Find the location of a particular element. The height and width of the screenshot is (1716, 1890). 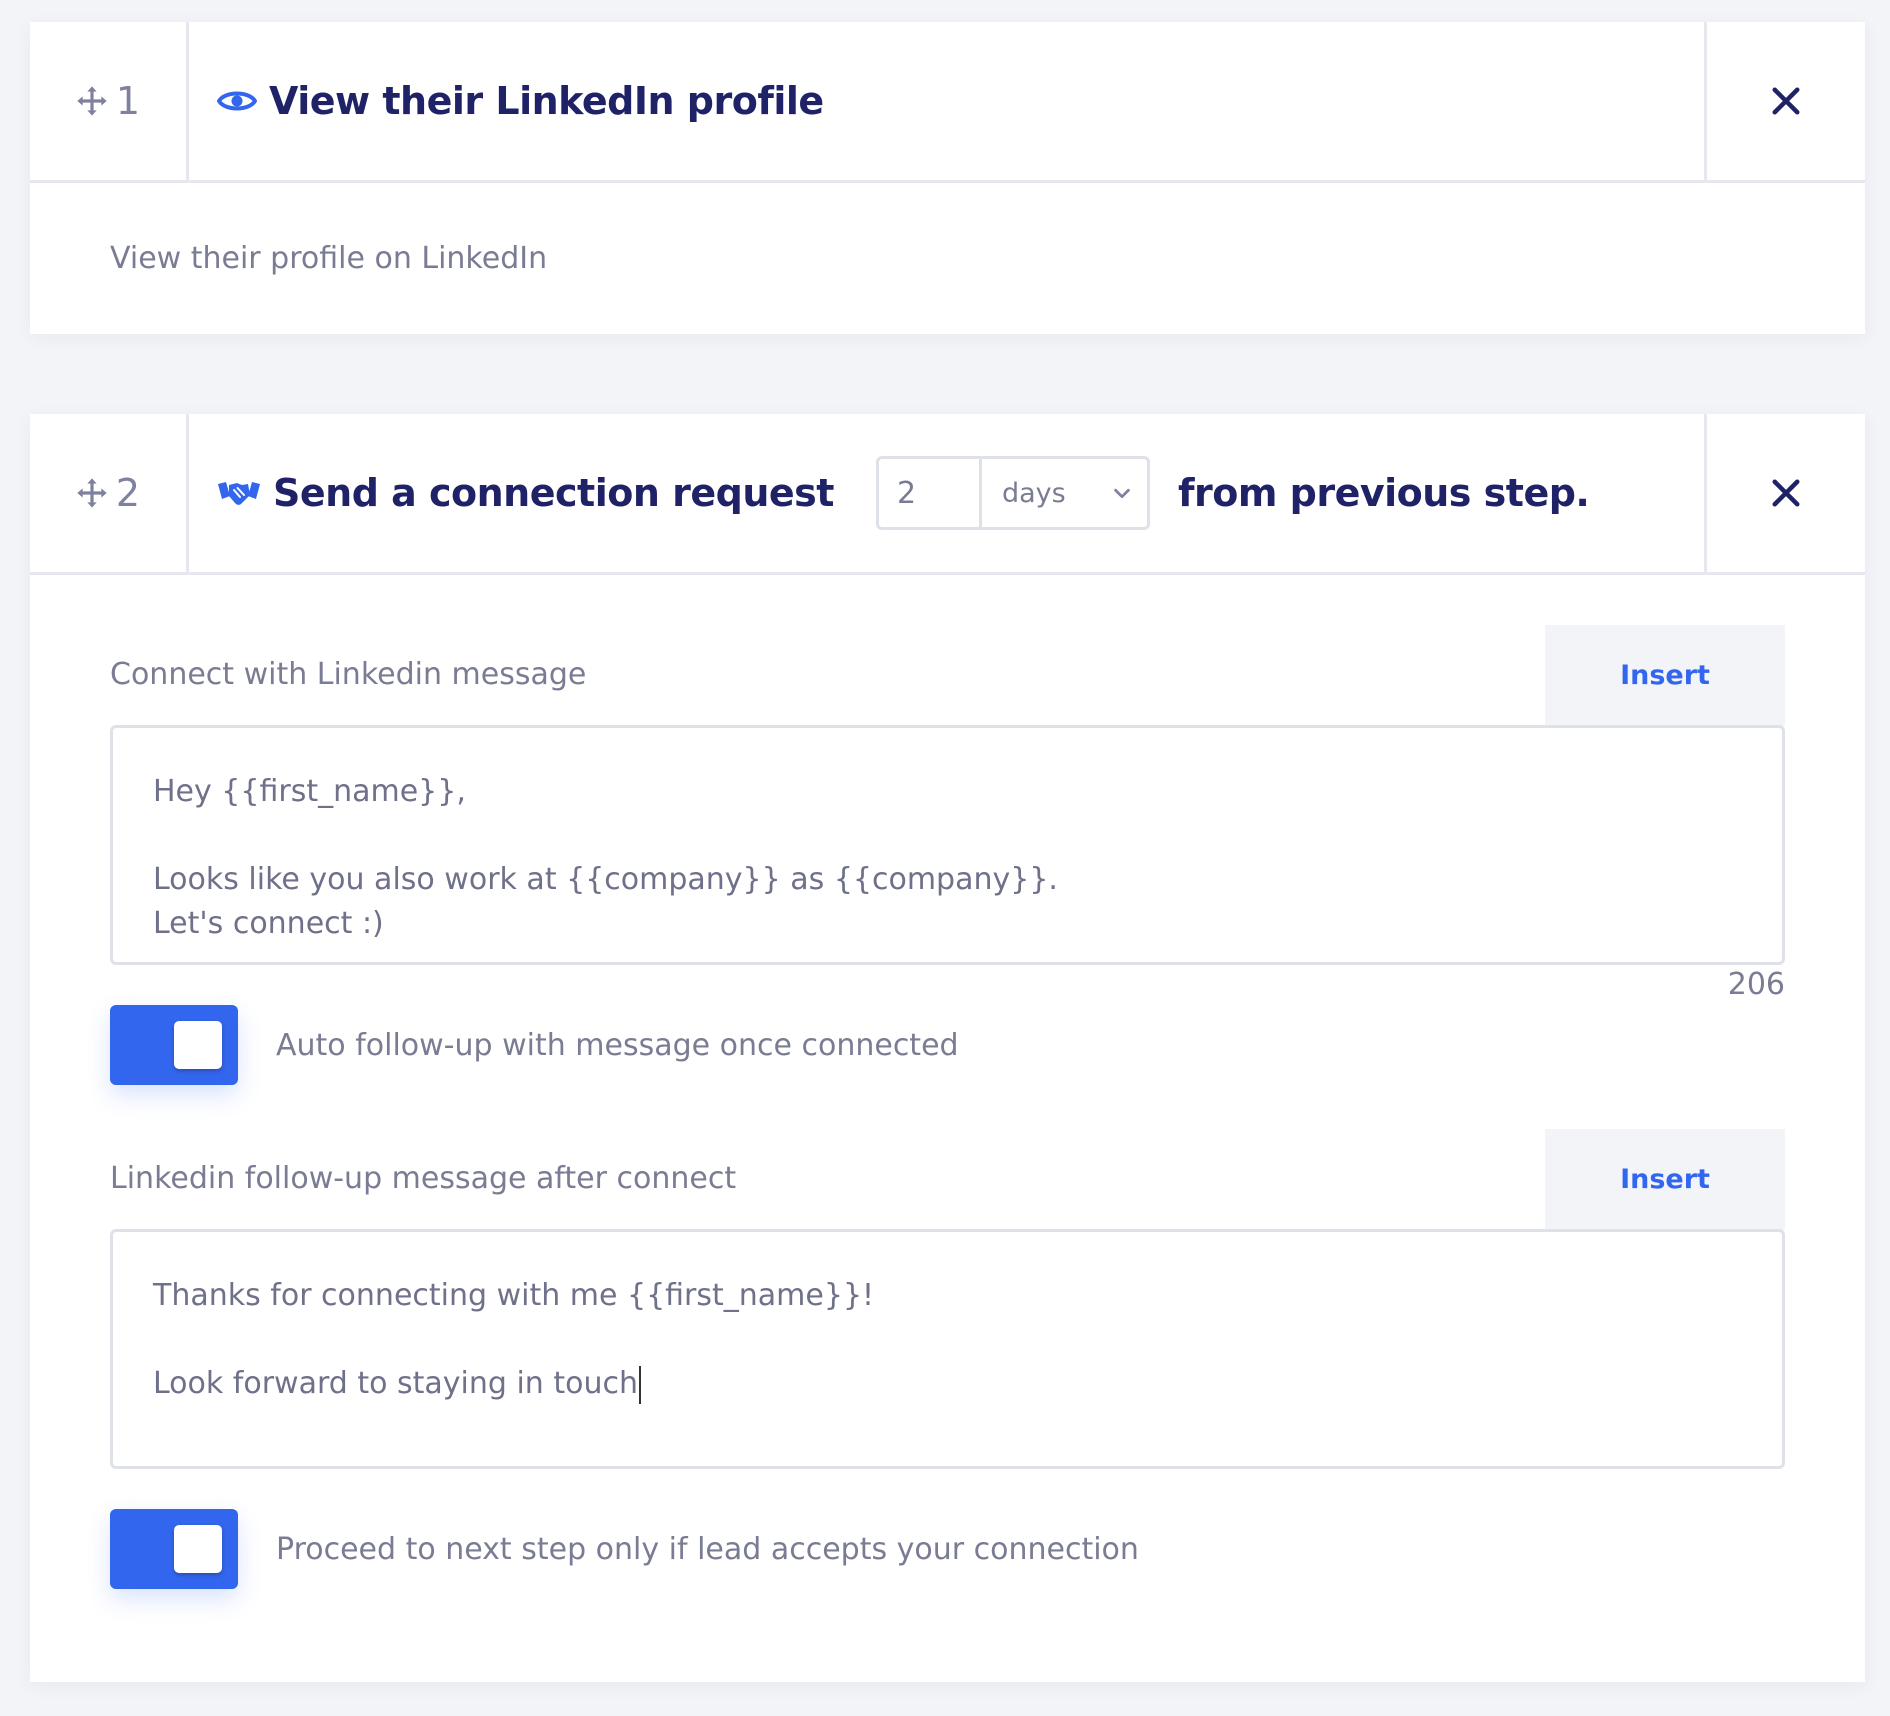

text-cursor is located at coordinates (640, 1384).